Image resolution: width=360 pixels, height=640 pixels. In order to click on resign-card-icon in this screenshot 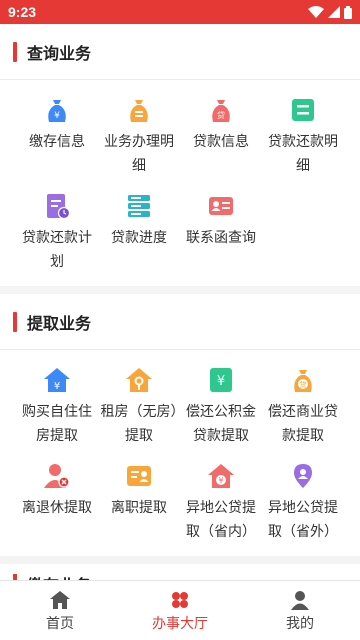, I will do `click(139, 476)`.